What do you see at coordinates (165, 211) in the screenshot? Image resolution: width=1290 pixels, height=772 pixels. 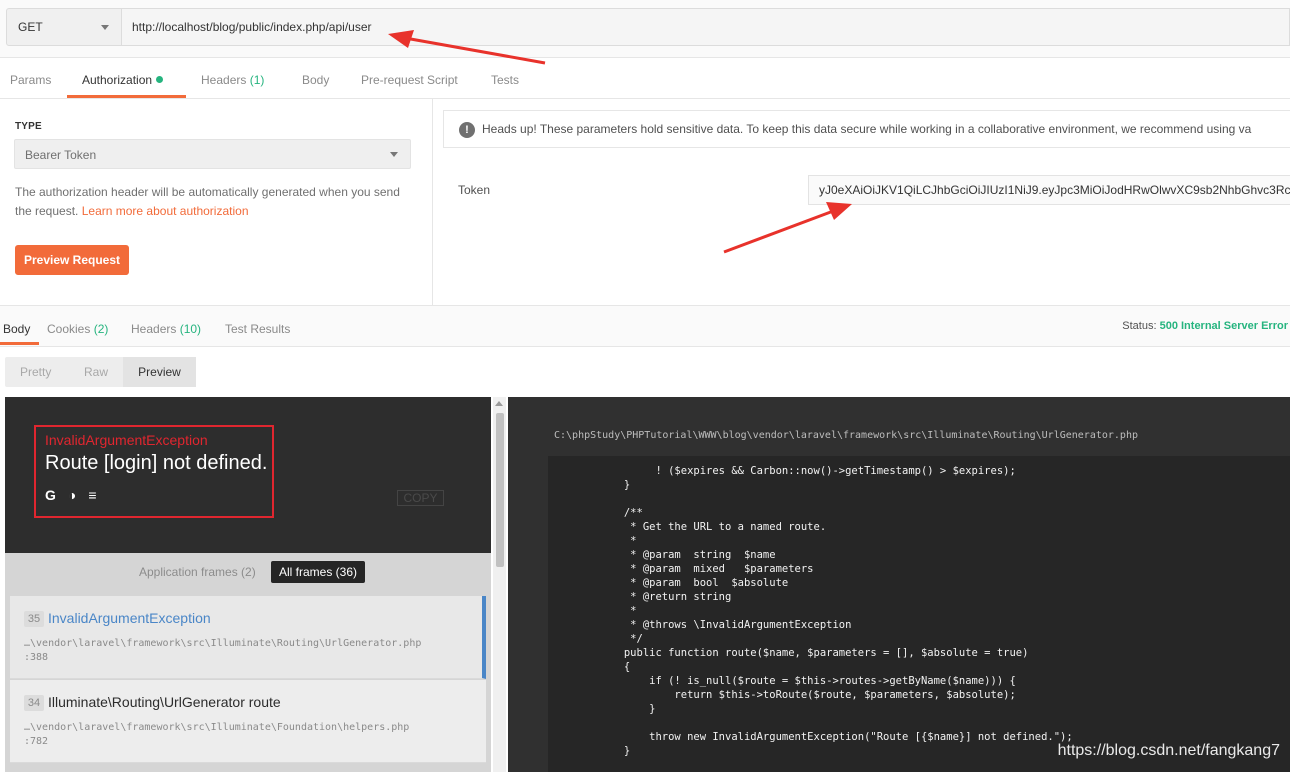 I see `learn-more-link: Learn more about authorization` at bounding box center [165, 211].